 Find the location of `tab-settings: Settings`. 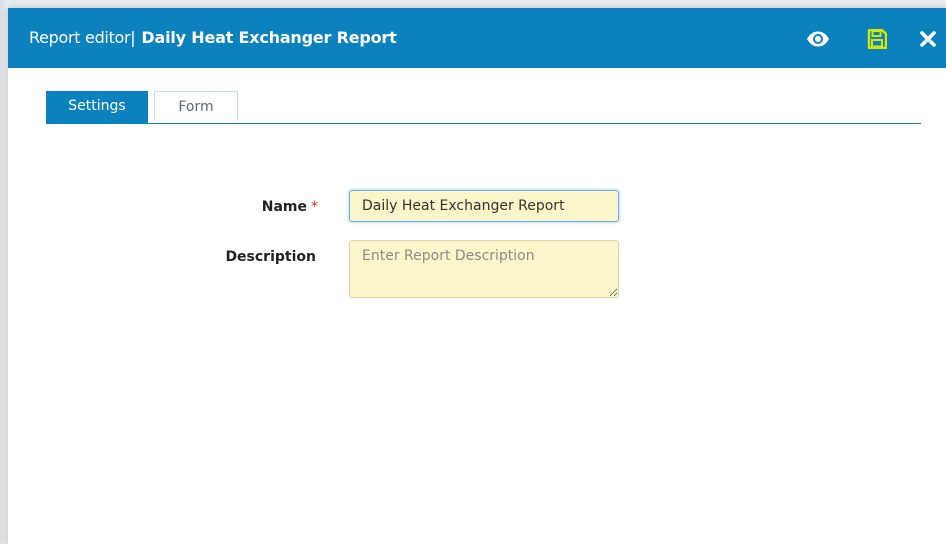

tab-settings: Settings is located at coordinates (97, 107).